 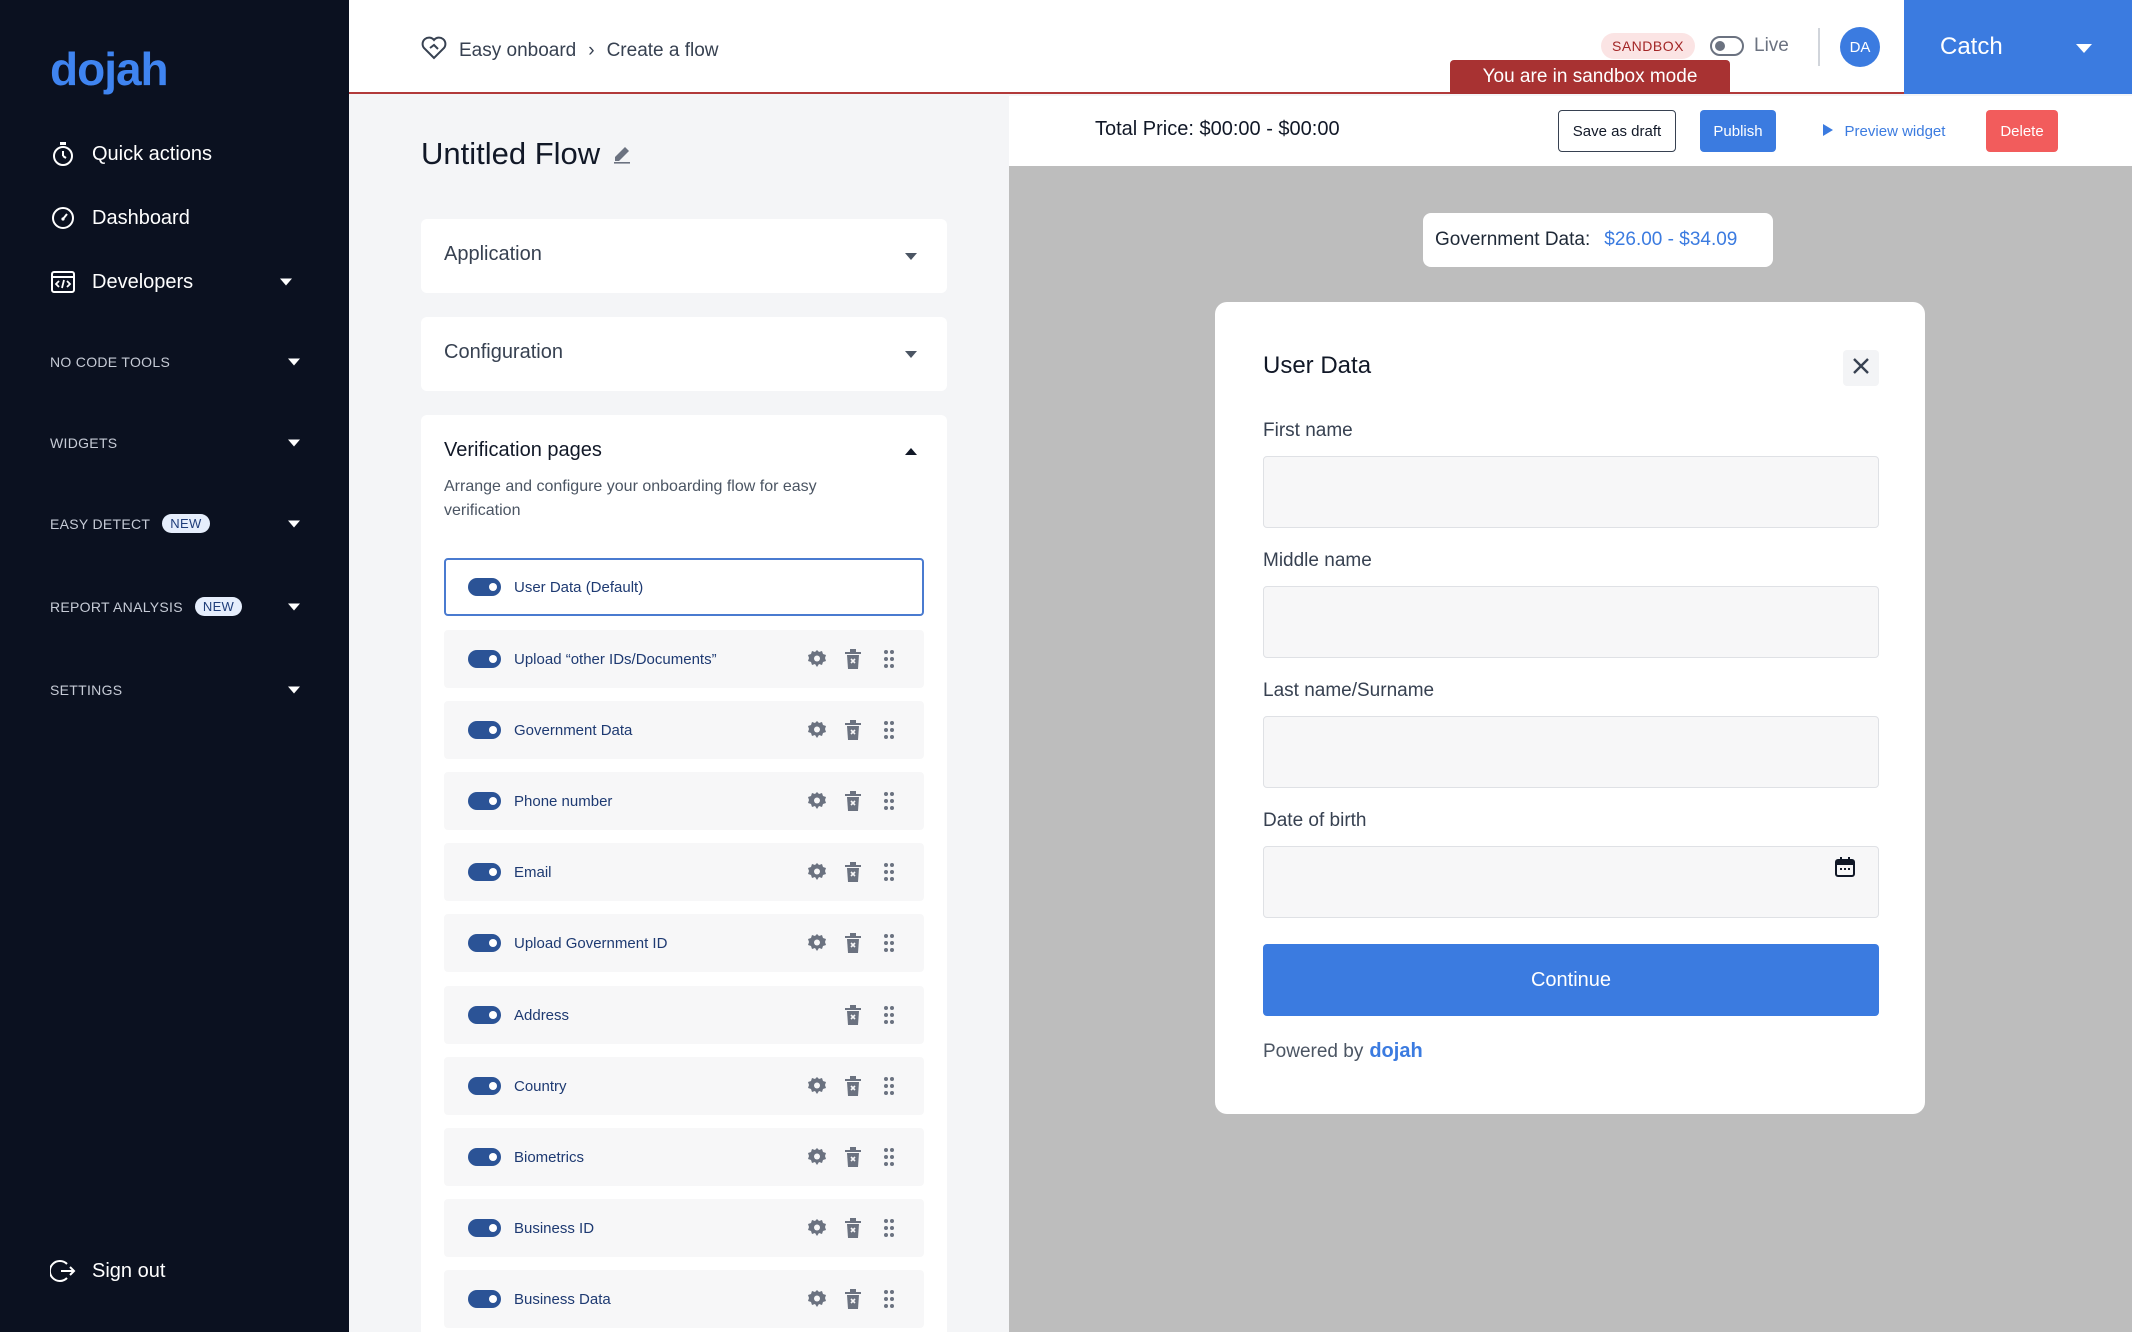 What do you see at coordinates (1571, 980) in the screenshot?
I see `continue-button: Continue` at bounding box center [1571, 980].